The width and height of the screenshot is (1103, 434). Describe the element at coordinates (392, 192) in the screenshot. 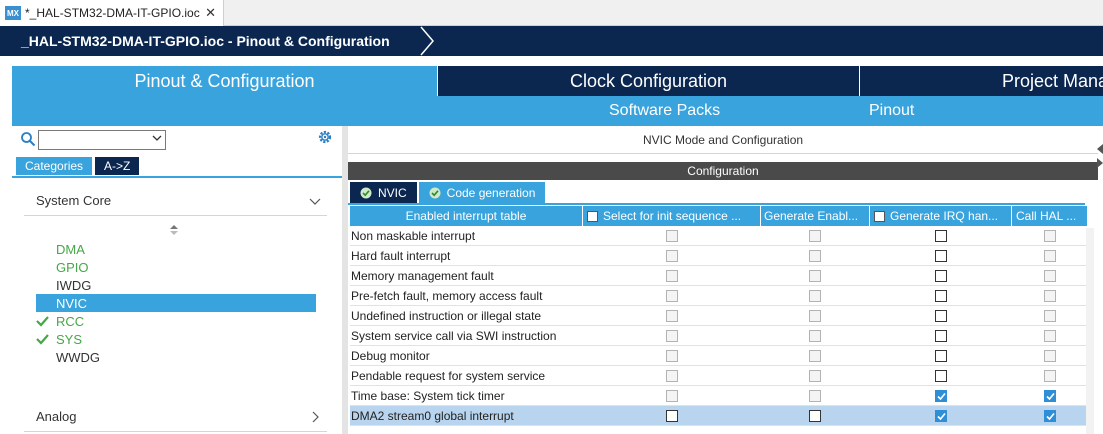

I see `tab-label: NVIC` at that location.